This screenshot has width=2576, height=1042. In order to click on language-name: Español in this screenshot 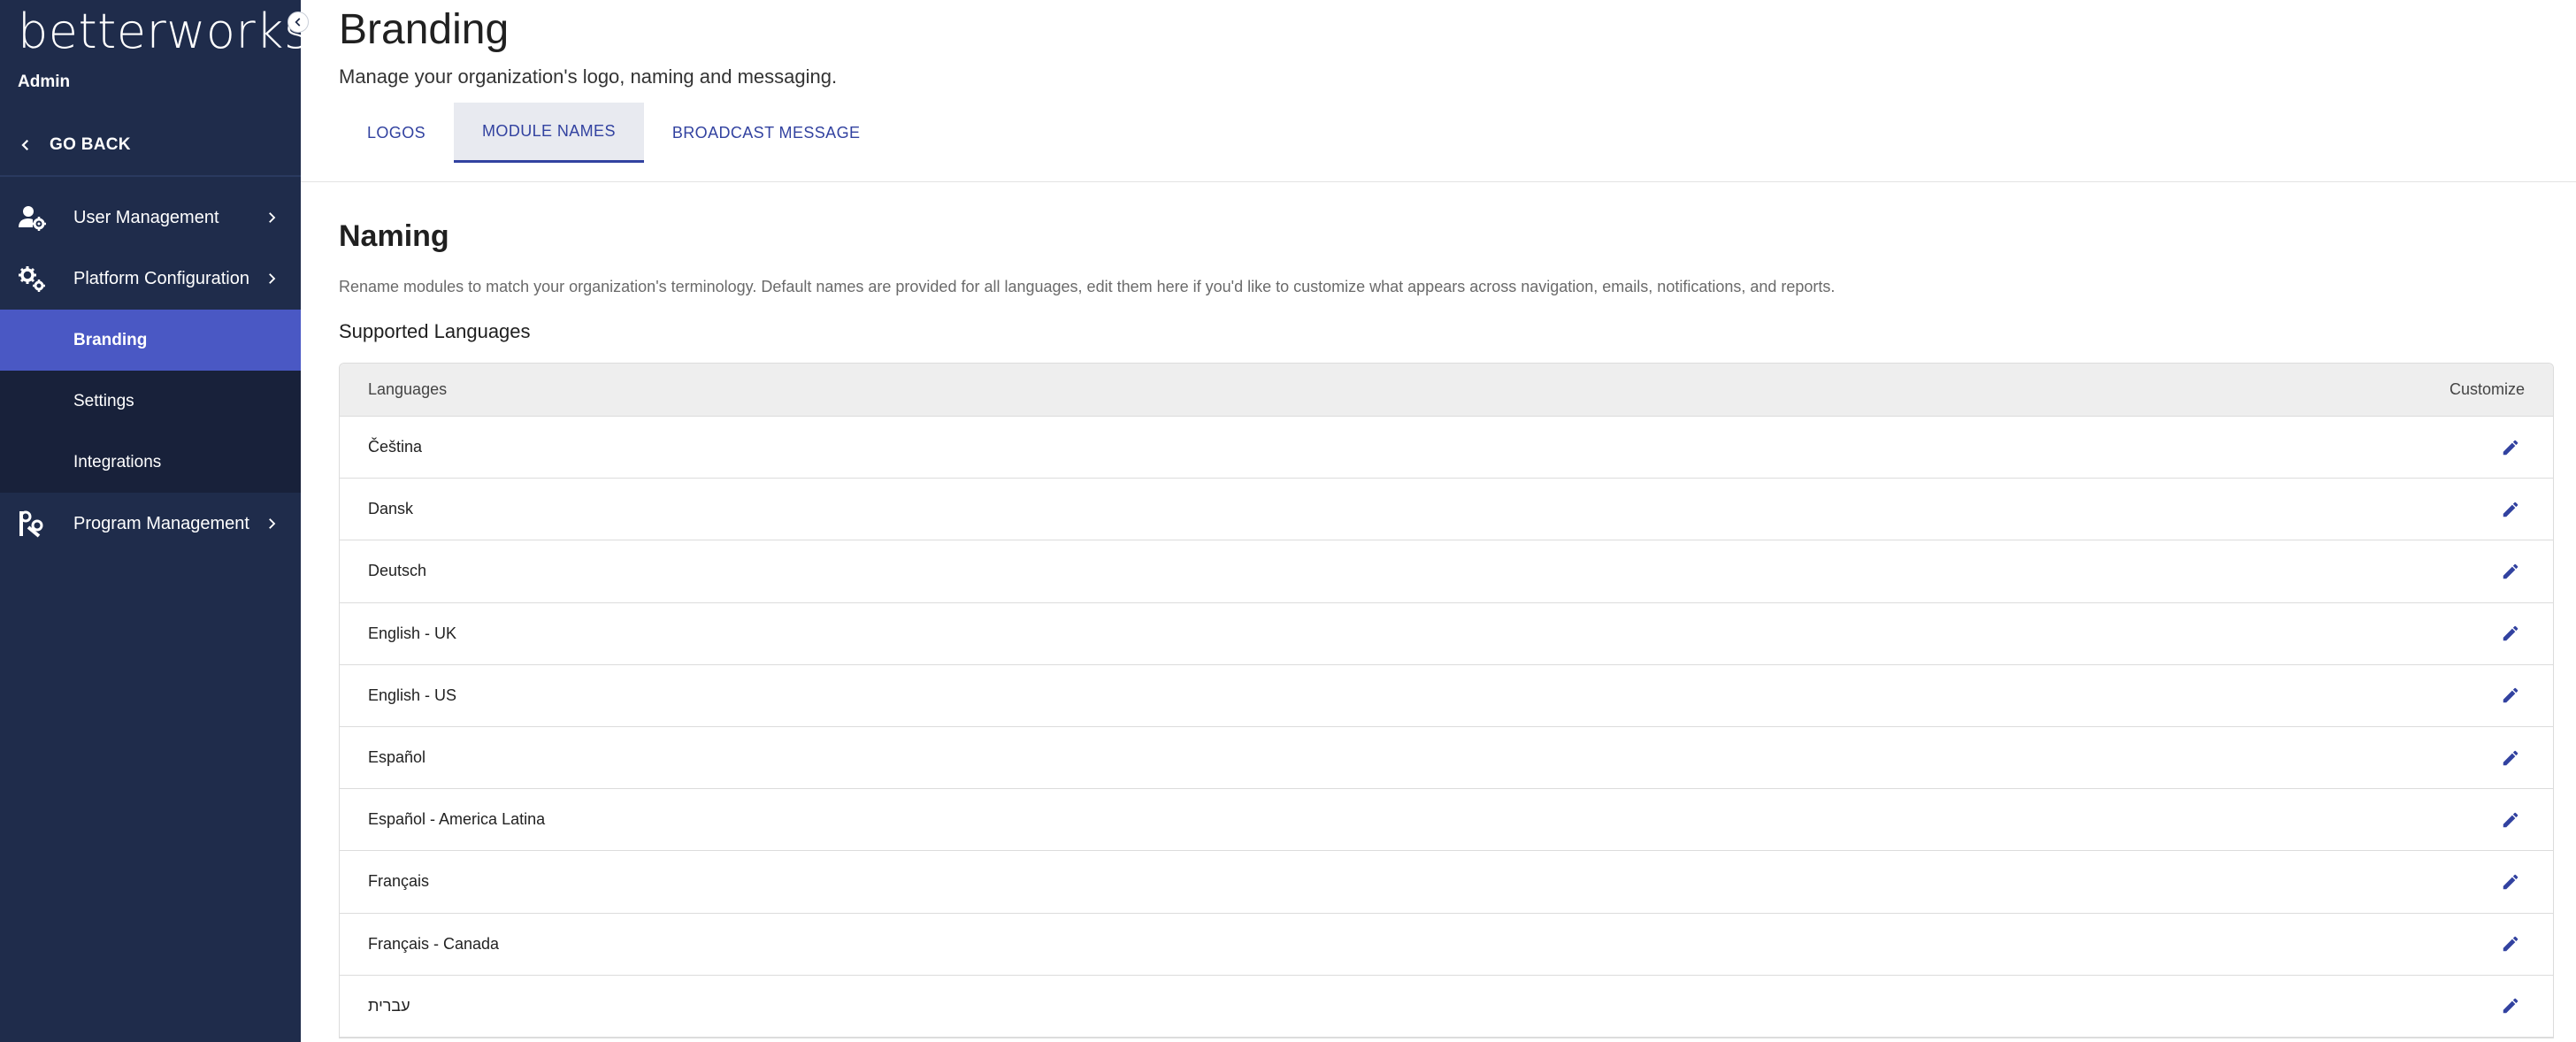, I will do `click(397, 757)`.